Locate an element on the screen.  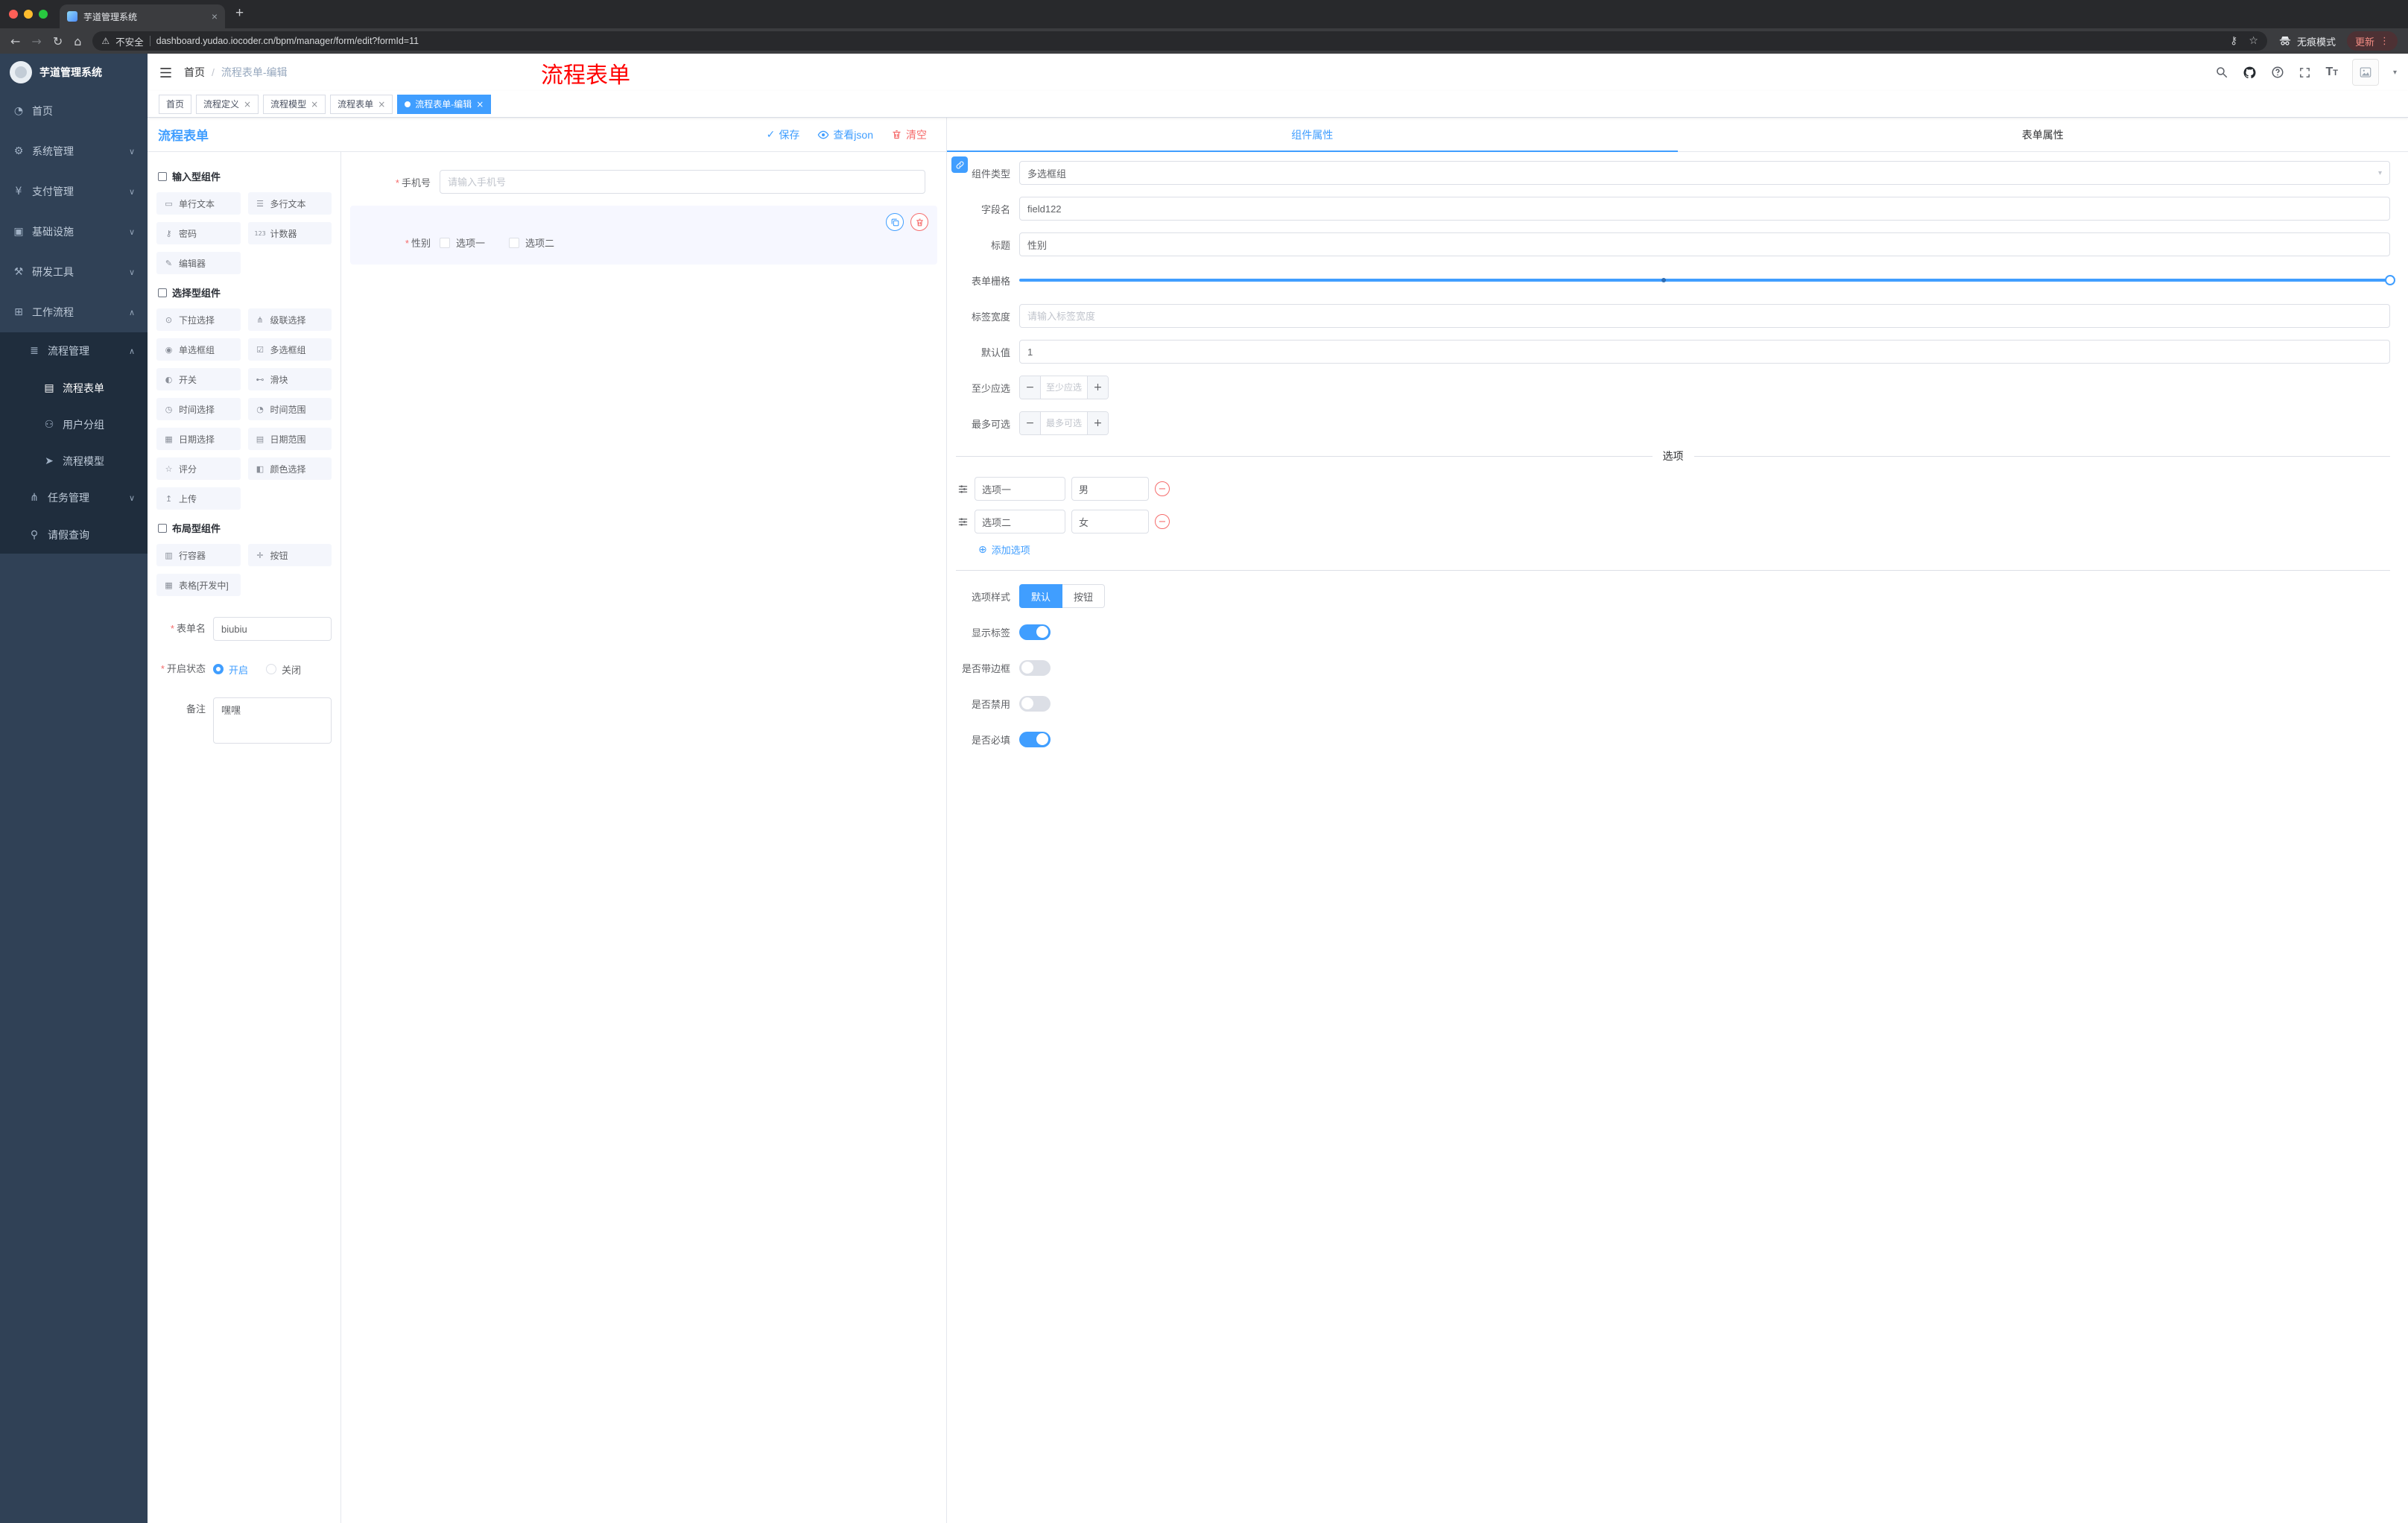
add-option-button: ⊕ 添加选项 is located at coordinates (1684, 549).